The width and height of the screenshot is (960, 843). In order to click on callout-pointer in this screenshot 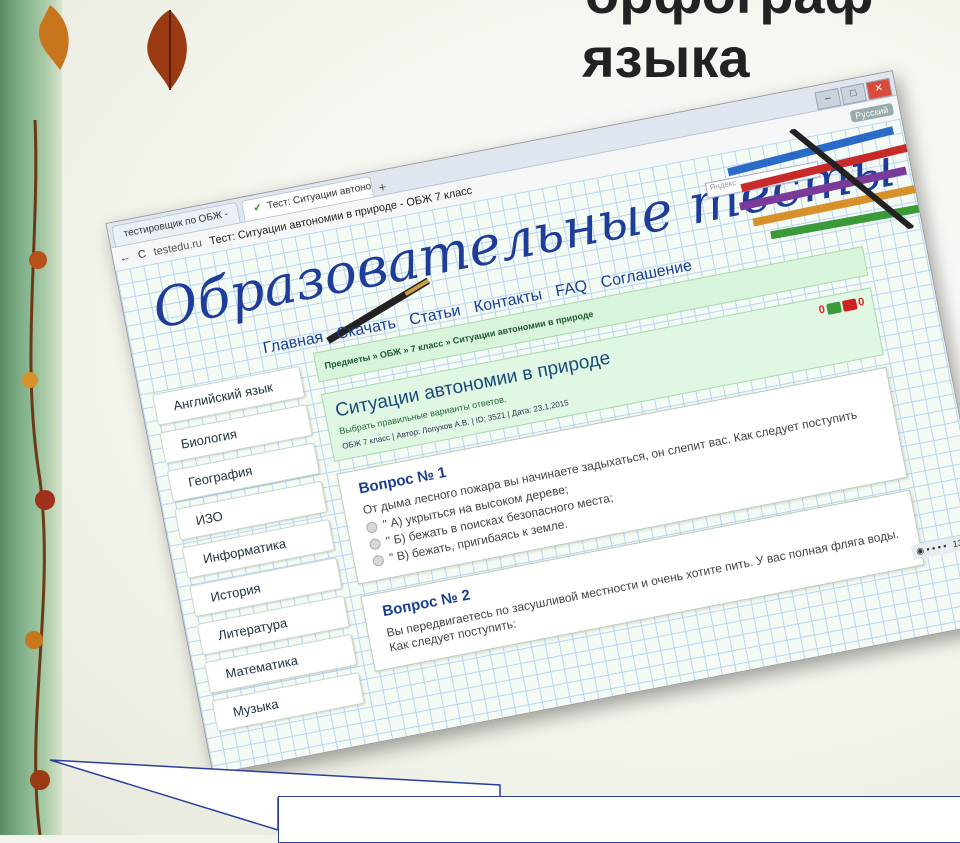, I will do `click(275, 795)`.